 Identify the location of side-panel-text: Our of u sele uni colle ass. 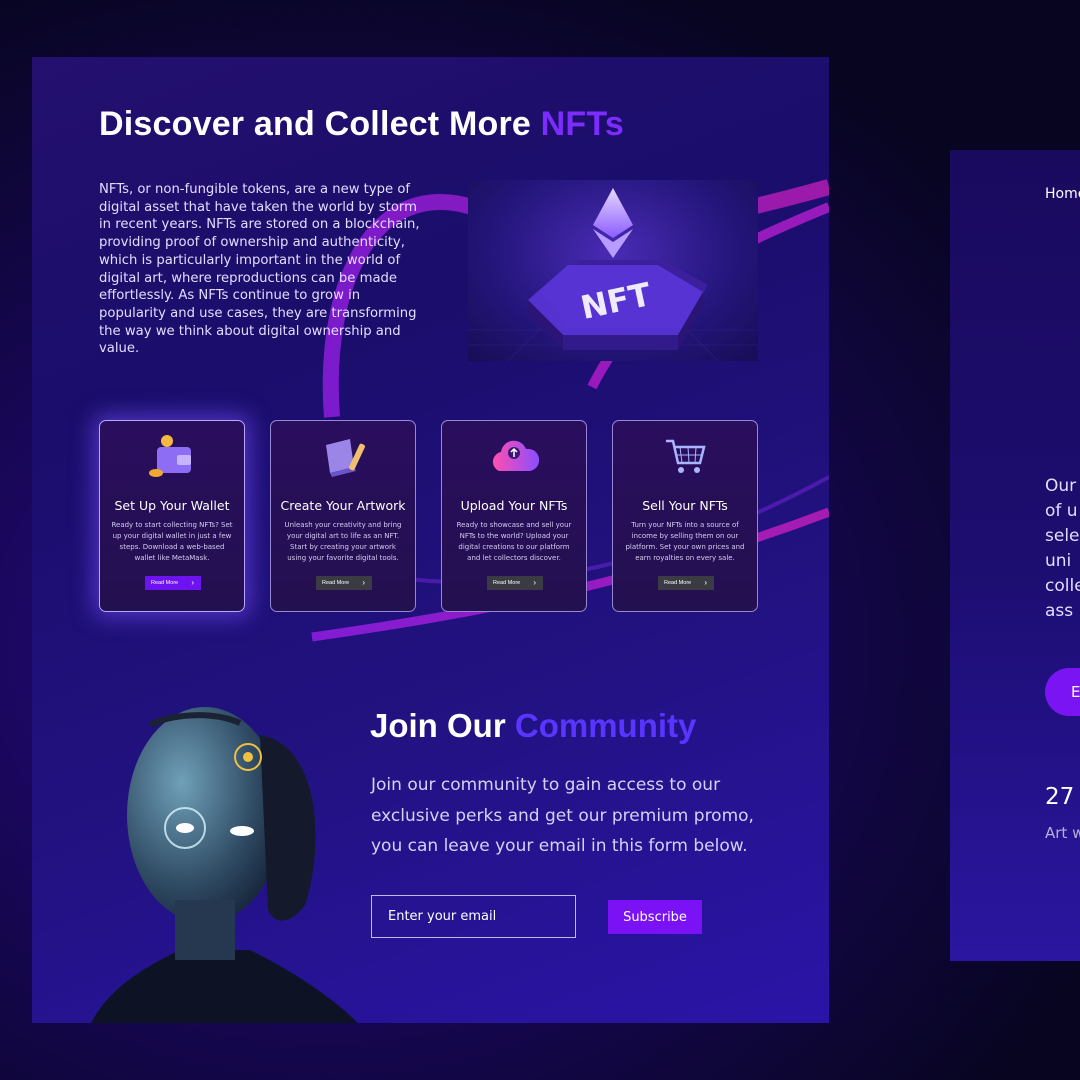
(1062, 548).